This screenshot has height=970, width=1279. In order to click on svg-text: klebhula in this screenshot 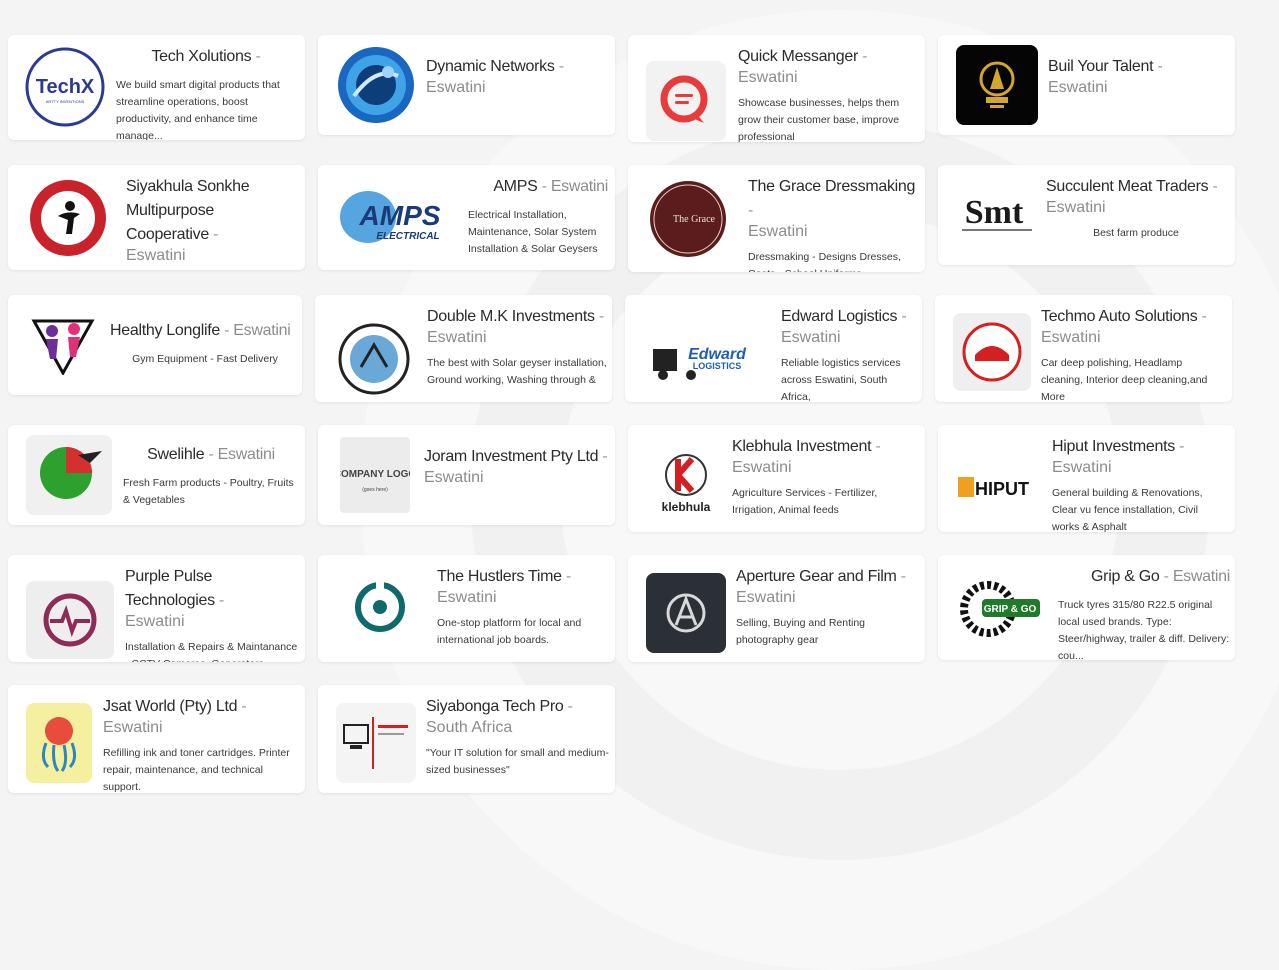, I will do `click(686, 507)`.